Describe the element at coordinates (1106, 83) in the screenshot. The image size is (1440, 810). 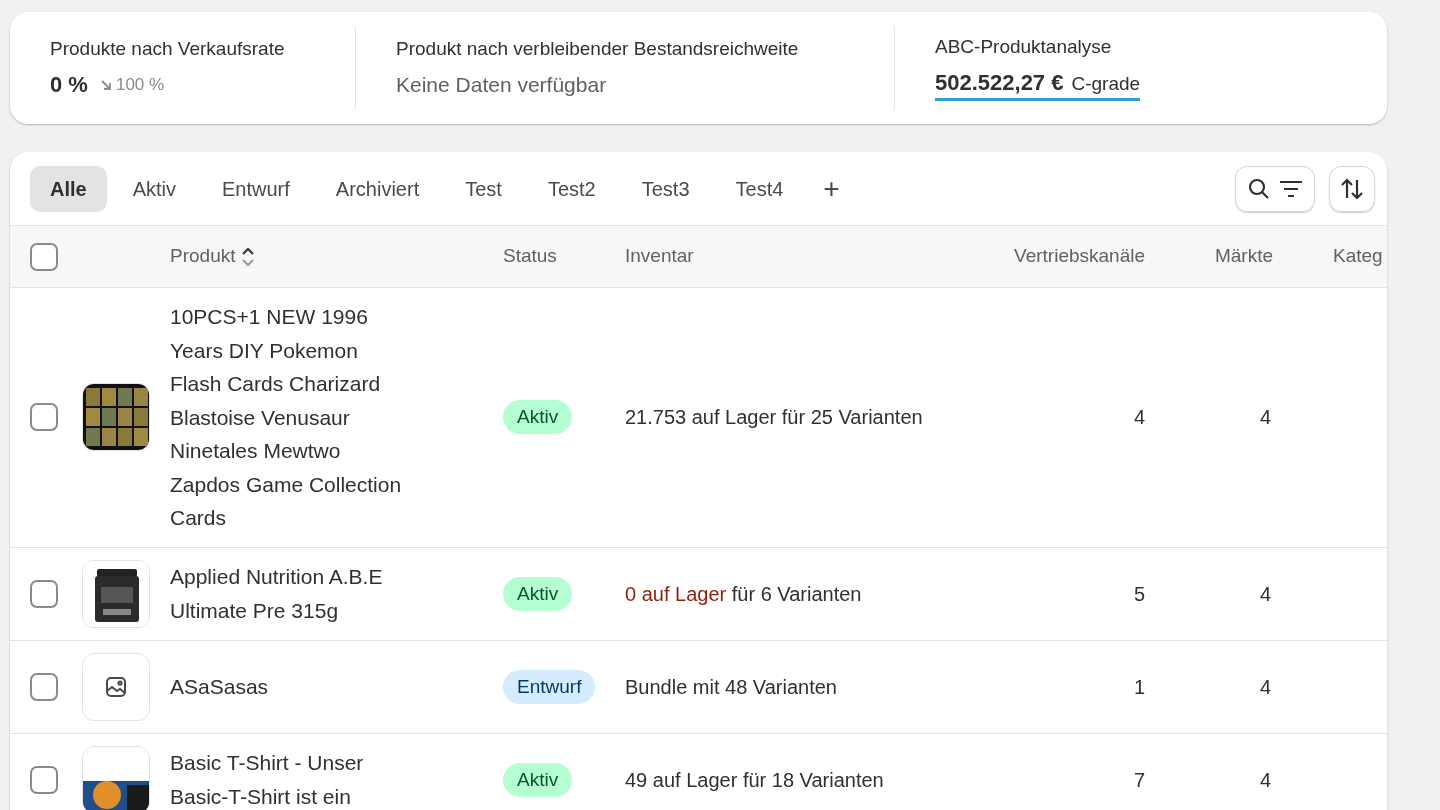
I see `grade-label: C-grade` at that location.